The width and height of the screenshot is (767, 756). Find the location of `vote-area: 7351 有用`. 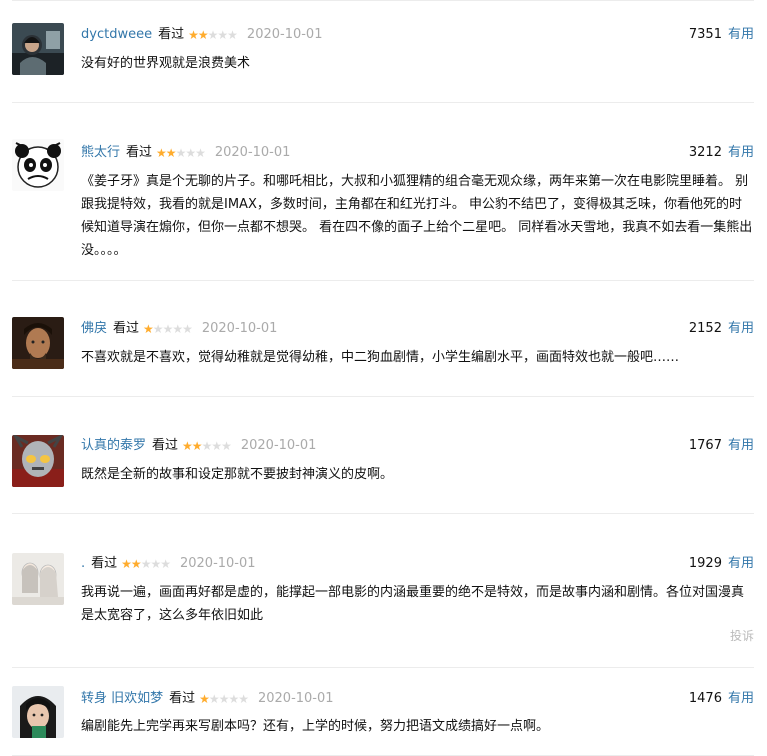

vote-area: 7351 有用 is located at coordinates (721, 35).